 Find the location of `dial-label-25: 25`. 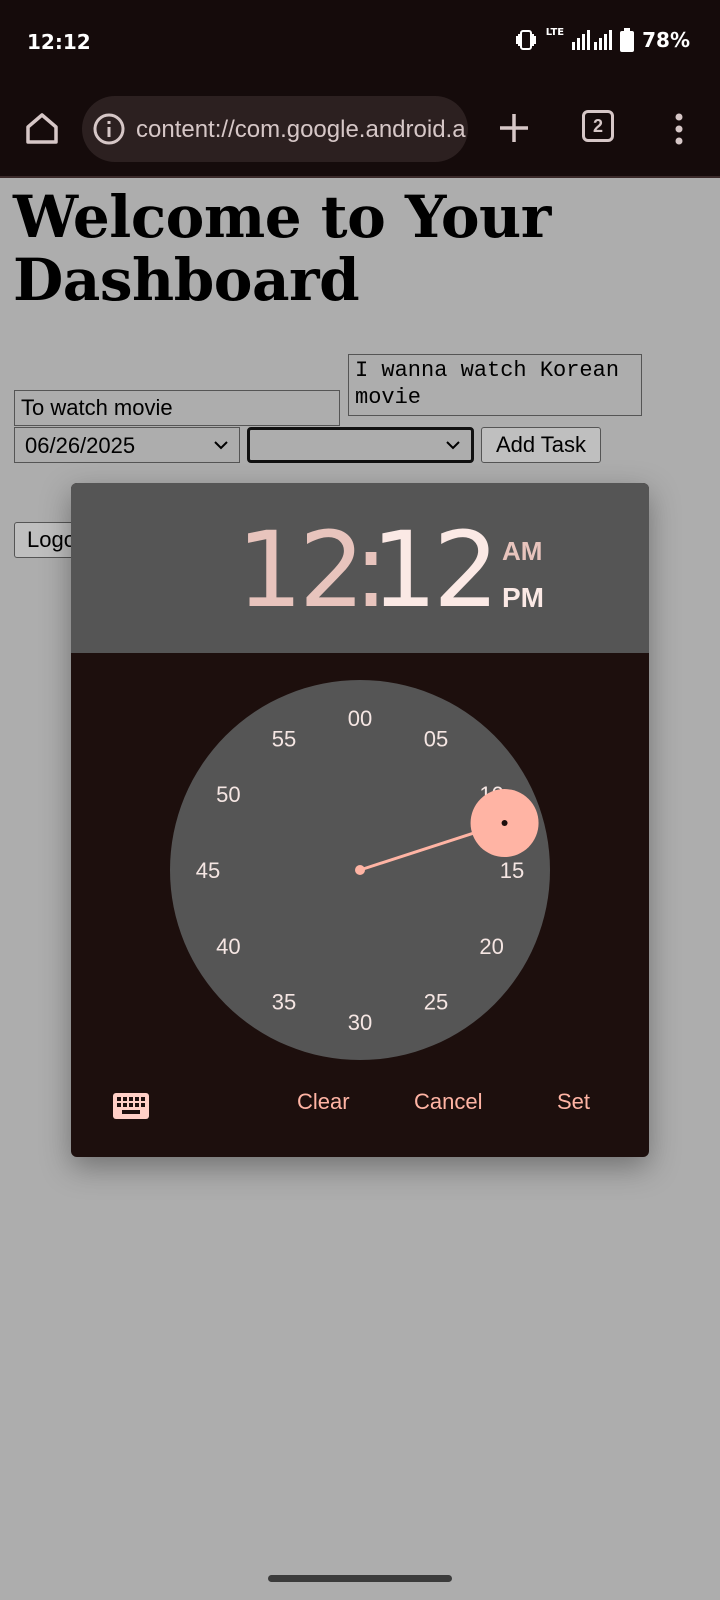

dial-label-25: 25 is located at coordinates (436, 1002).